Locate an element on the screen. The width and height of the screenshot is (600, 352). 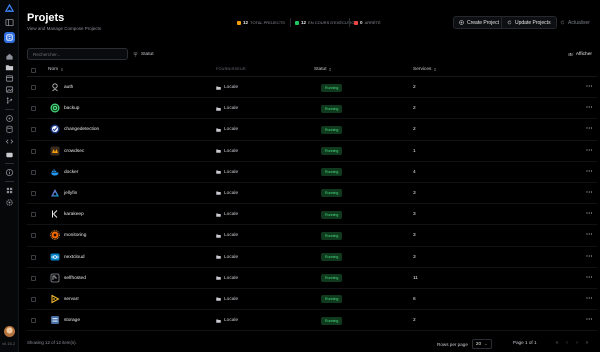
next-page-button: › is located at coordinates (577, 343).